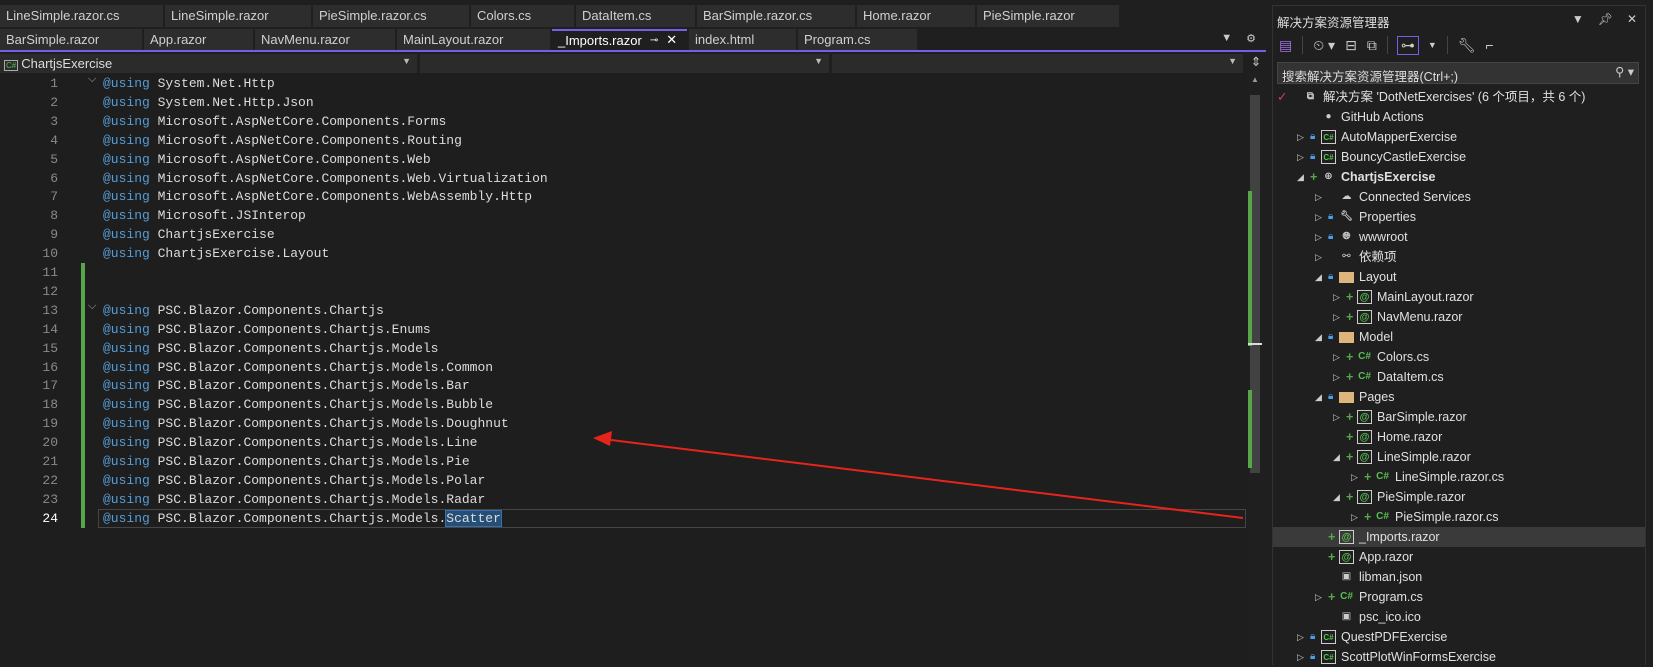 This screenshot has width=1653, height=667. Describe the element at coordinates (1226, 38) in the screenshot. I see `tab-list-dropdown-icon: ▼` at that location.